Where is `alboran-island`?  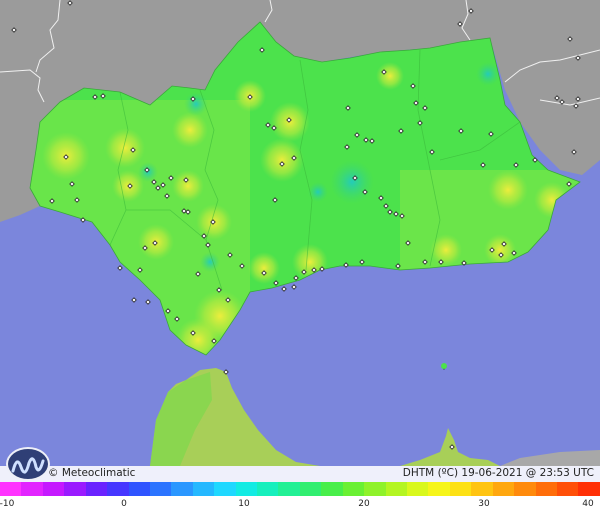
alboran-island is located at coordinates (444, 366).